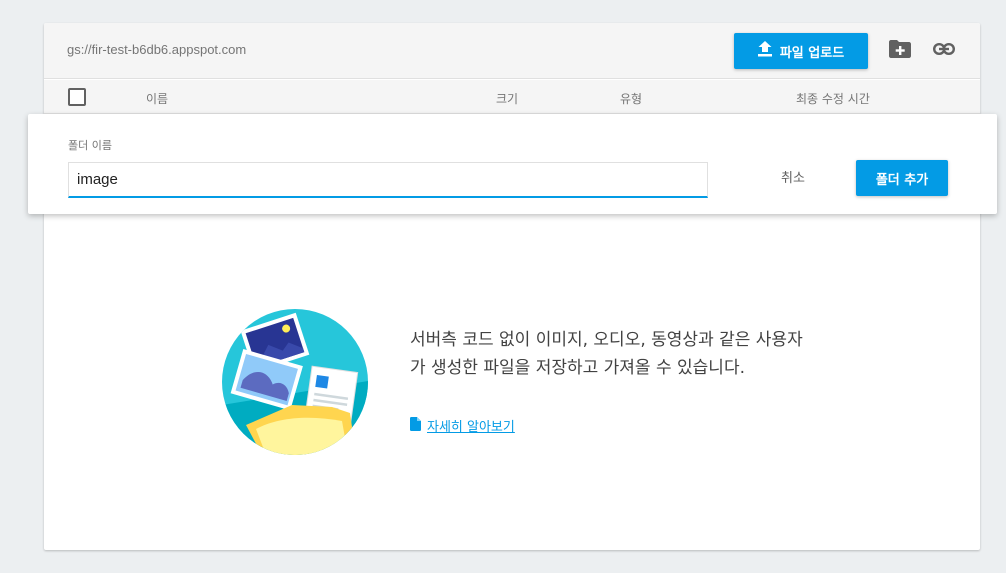 The width and height of the screenshot is (1006, 573). What do you see at coordinates (512, 51) in the screenshot?
I see `storage-toolbar: gs://fir-test-b6db6.appspot.com 파일 업로드` at bounding box center [512, 51].